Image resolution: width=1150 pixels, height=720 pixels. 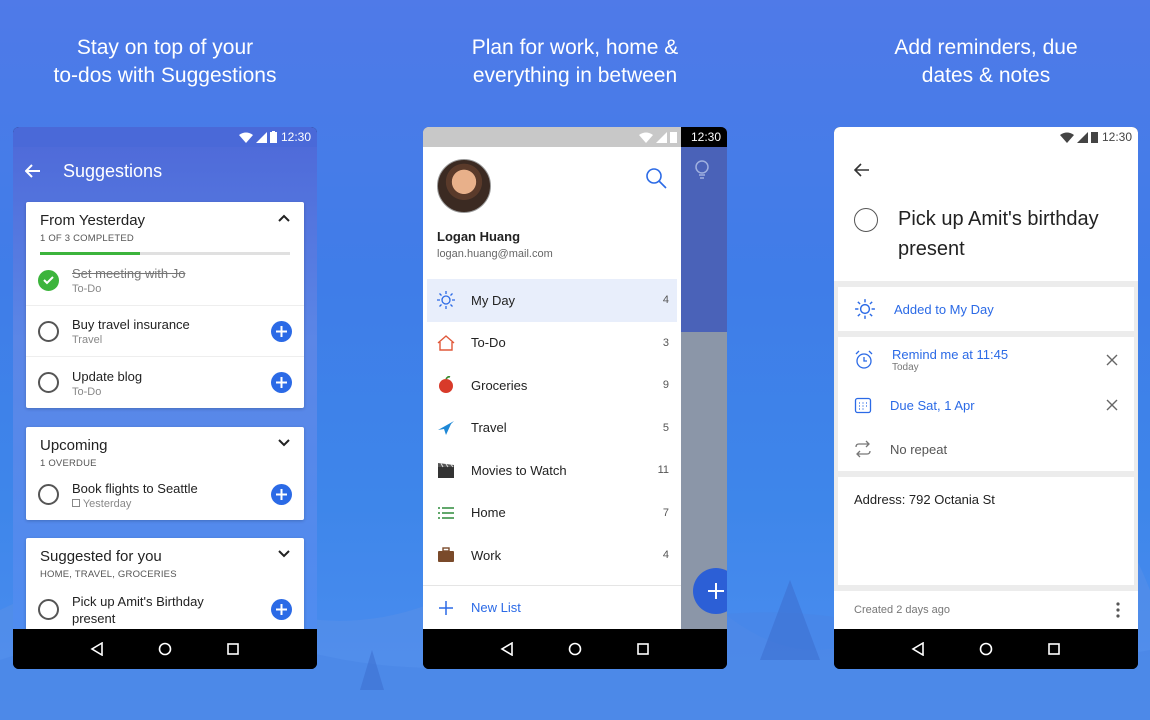 What do you see at coordinates (552, 300) in the screenshot?
I see `list-item-my-day: My Day 4` at bounding box center [552, 300].